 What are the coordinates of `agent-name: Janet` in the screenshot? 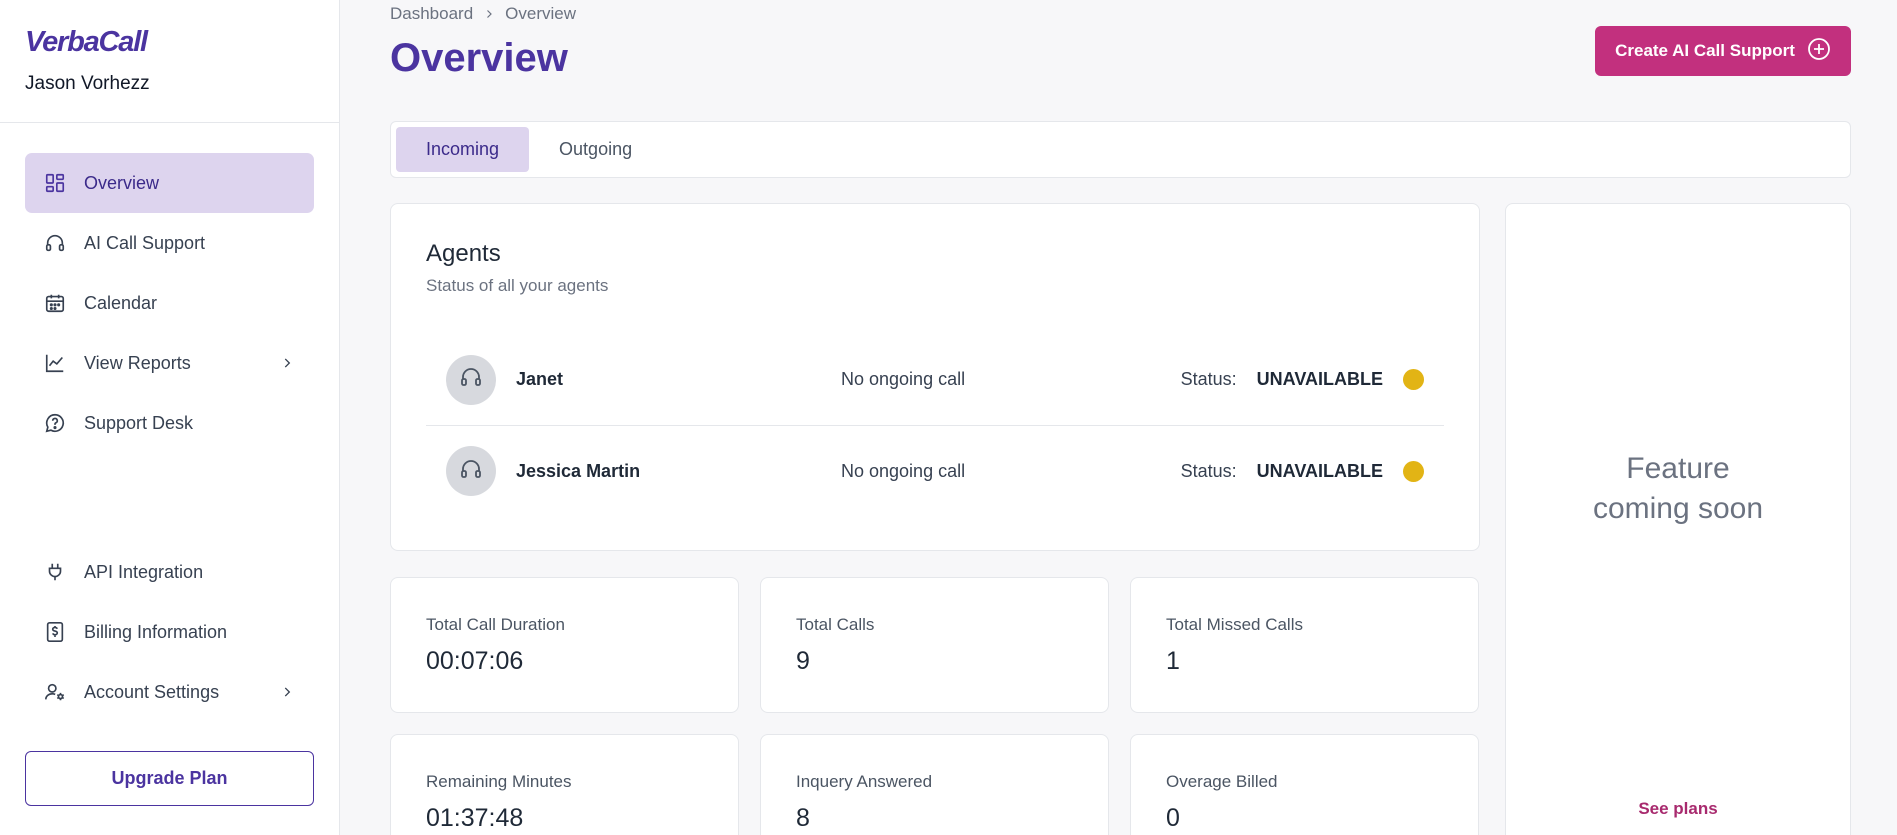 It's located at (540, 379).